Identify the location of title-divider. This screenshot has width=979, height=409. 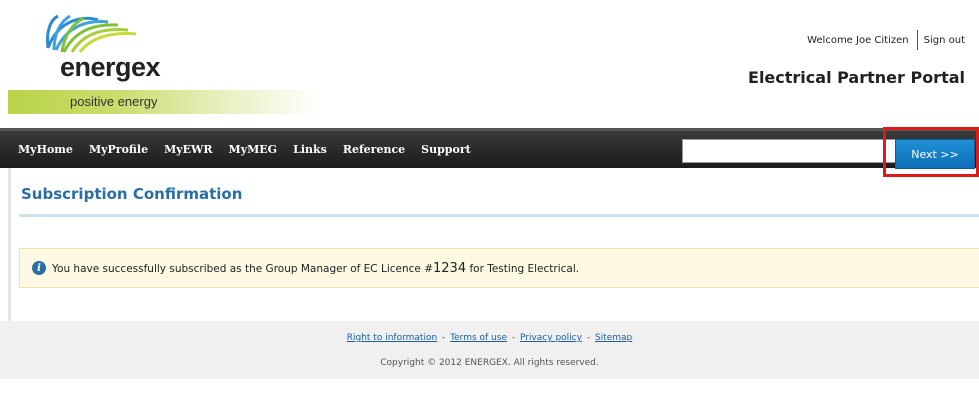
(499, 215).